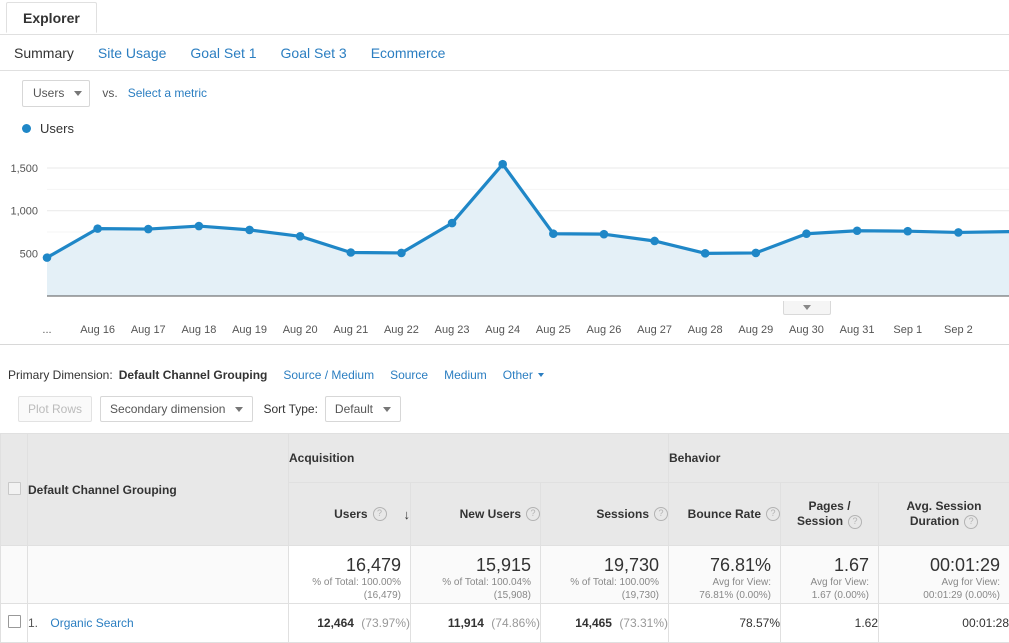  I want to click on x-axis-tick-label: Aug 21, so click(350, 330).